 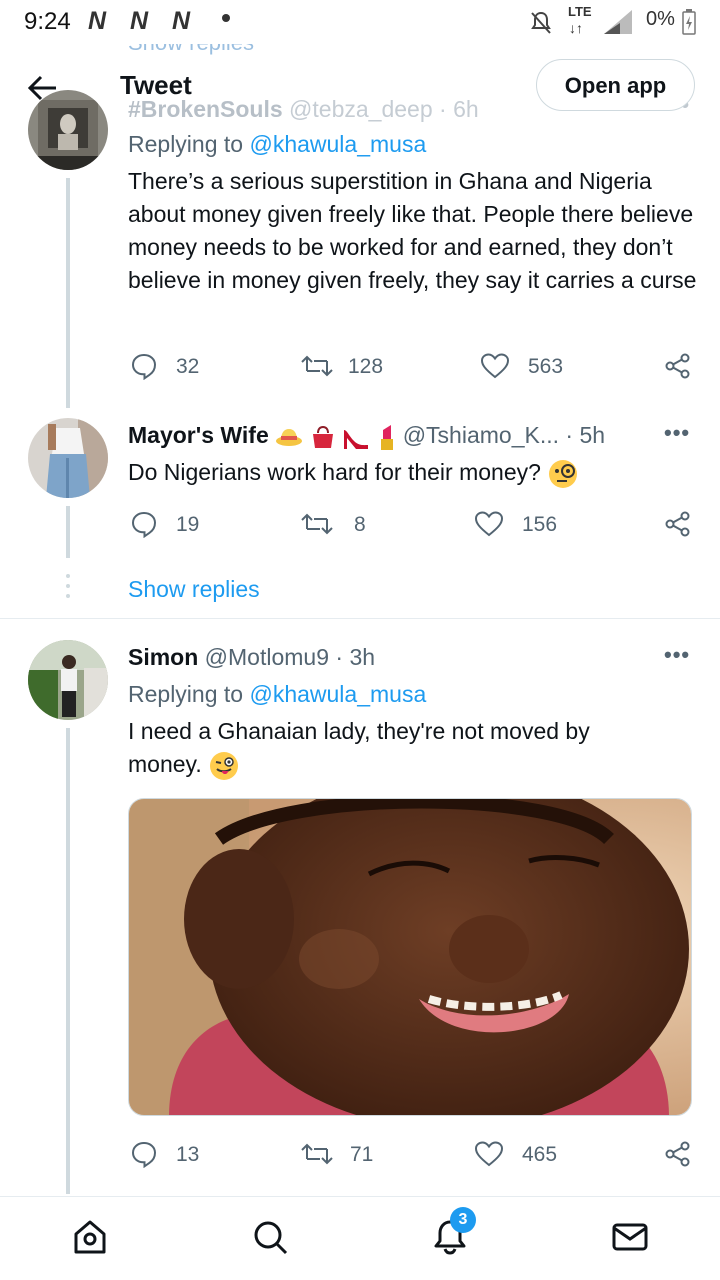 What do you see at coordinates (576, 28) in the screenshot?
I see `data-arrows-icon: ↓↑` at bounding box center [576, 28].